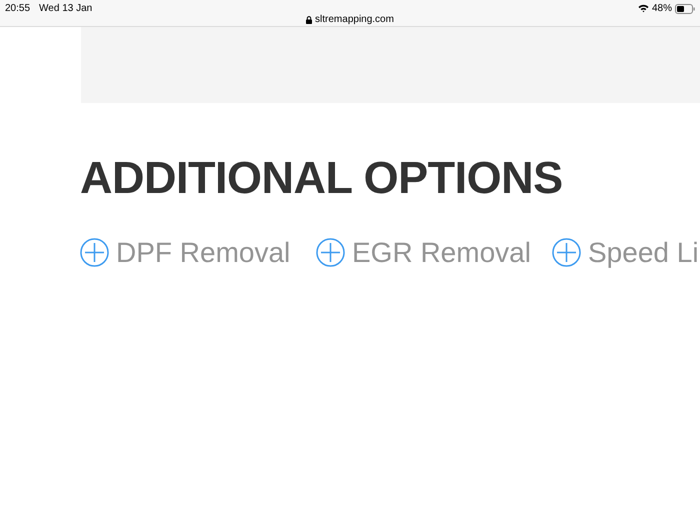  Describe the element at coordinates (65, 9) in the screenshot. I see `status-date: Wed 13 Jan` at that location.